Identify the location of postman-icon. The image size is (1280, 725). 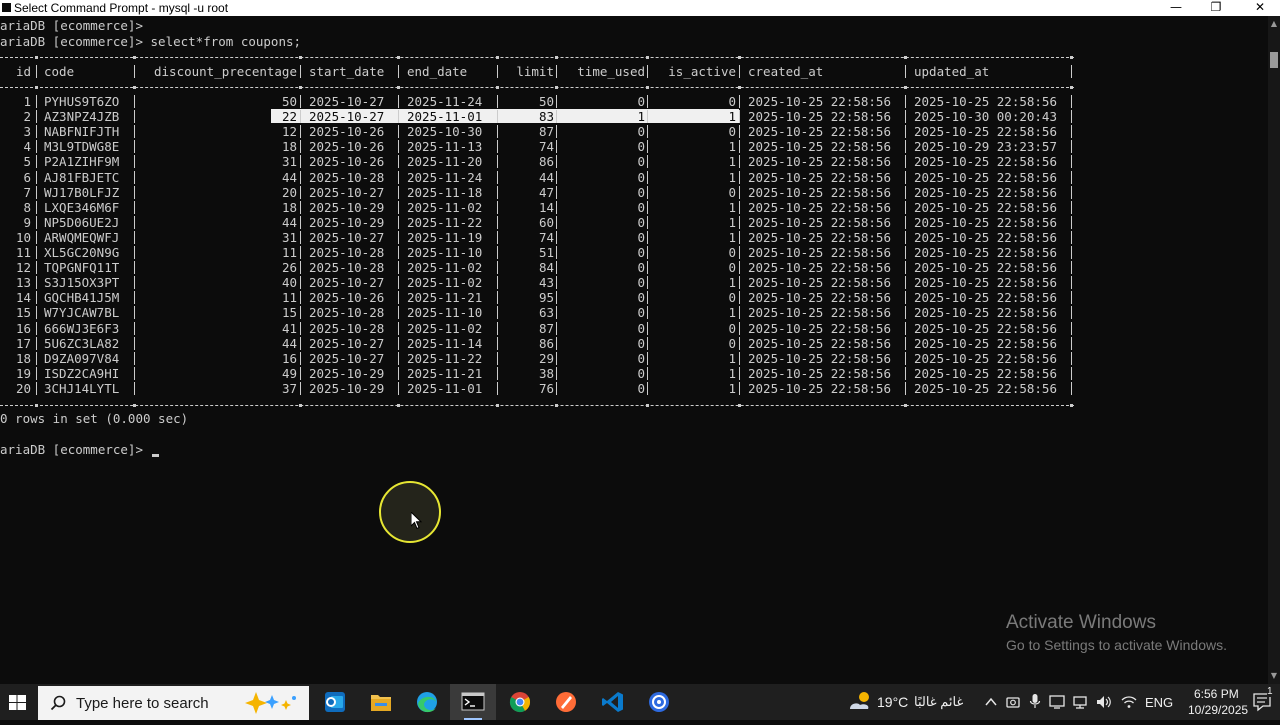
(566, 702).